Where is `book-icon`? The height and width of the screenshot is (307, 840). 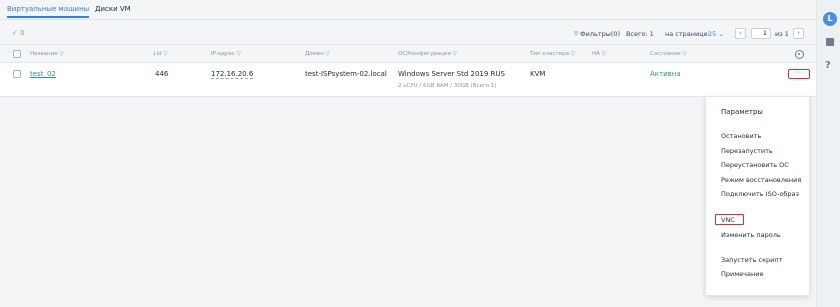 book-icon is located at coordinates (830, 42).